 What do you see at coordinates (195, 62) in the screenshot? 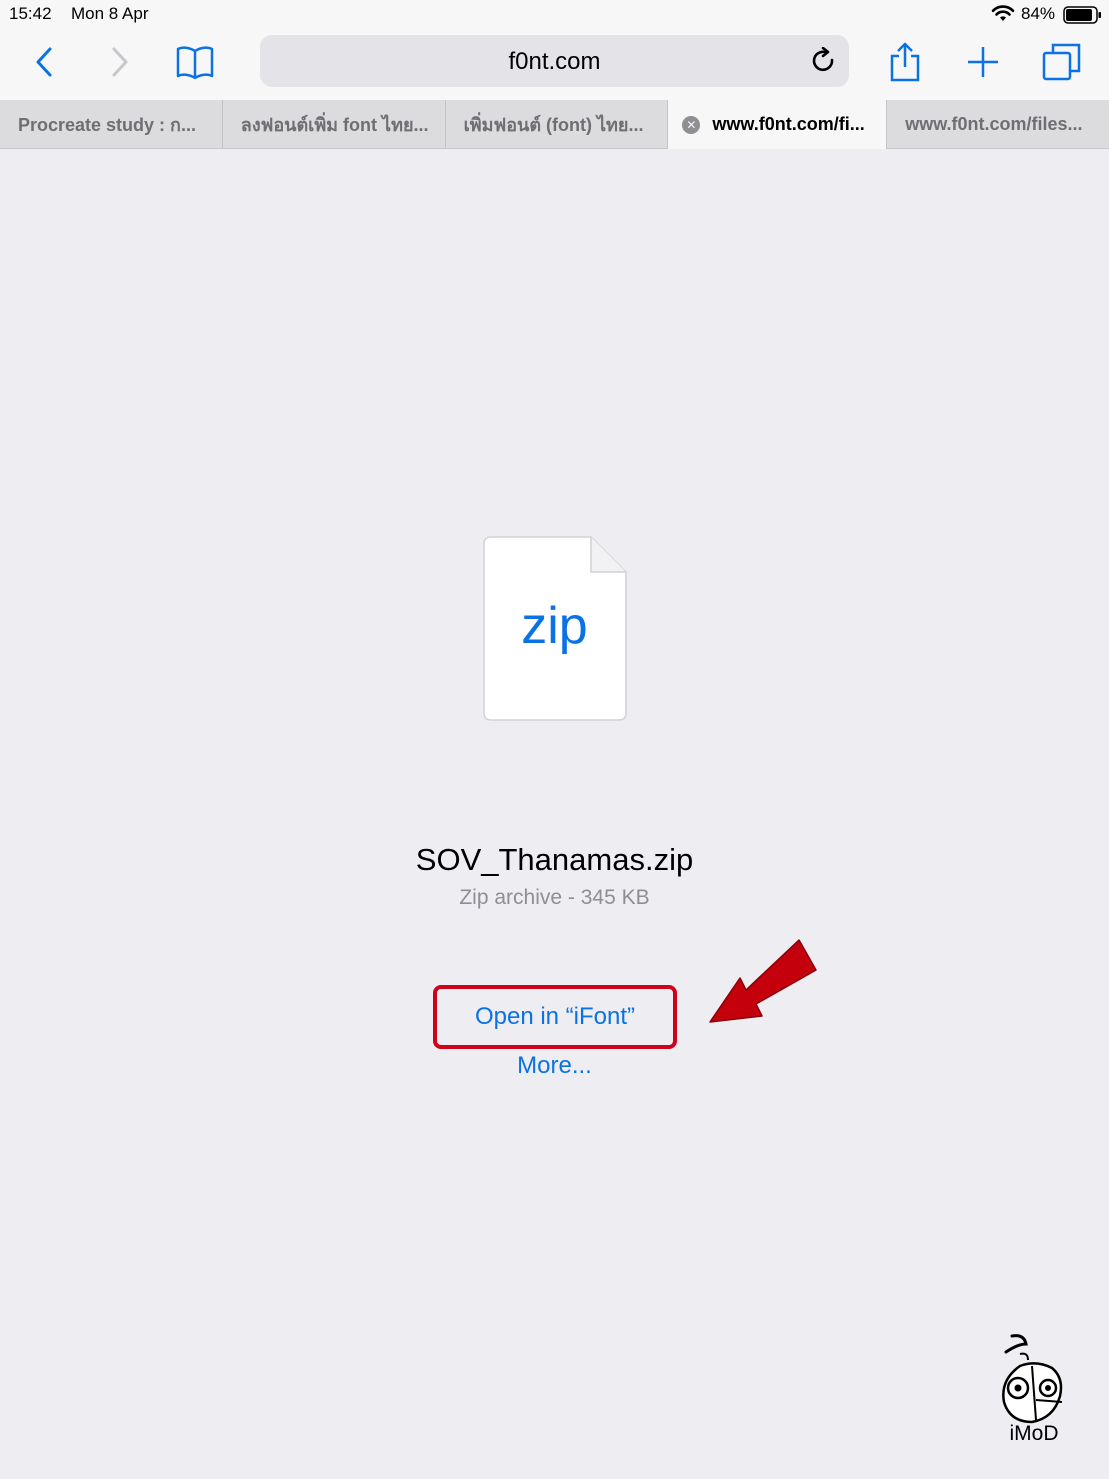
I see `bookmarks-icon` at bounding box center [195, 62].